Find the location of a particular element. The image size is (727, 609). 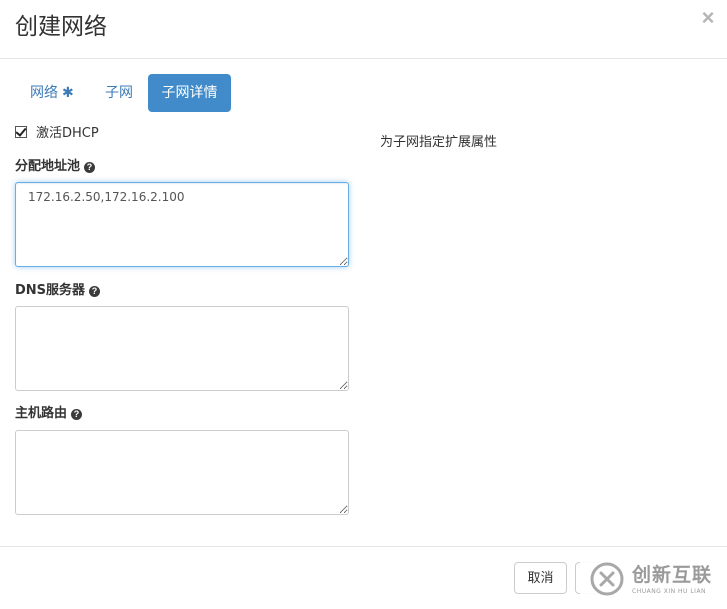

tab-network-label: 网络 is located at coordinates (44, 93).